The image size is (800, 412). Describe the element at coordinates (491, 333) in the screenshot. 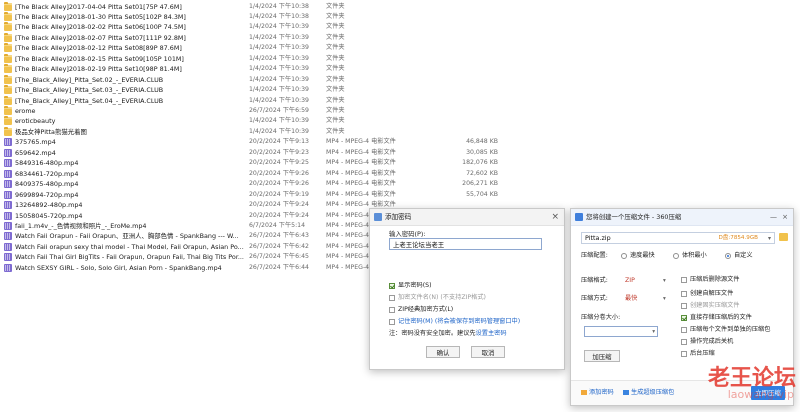

I see `set-master-password-link: 设置主密码` at that location.